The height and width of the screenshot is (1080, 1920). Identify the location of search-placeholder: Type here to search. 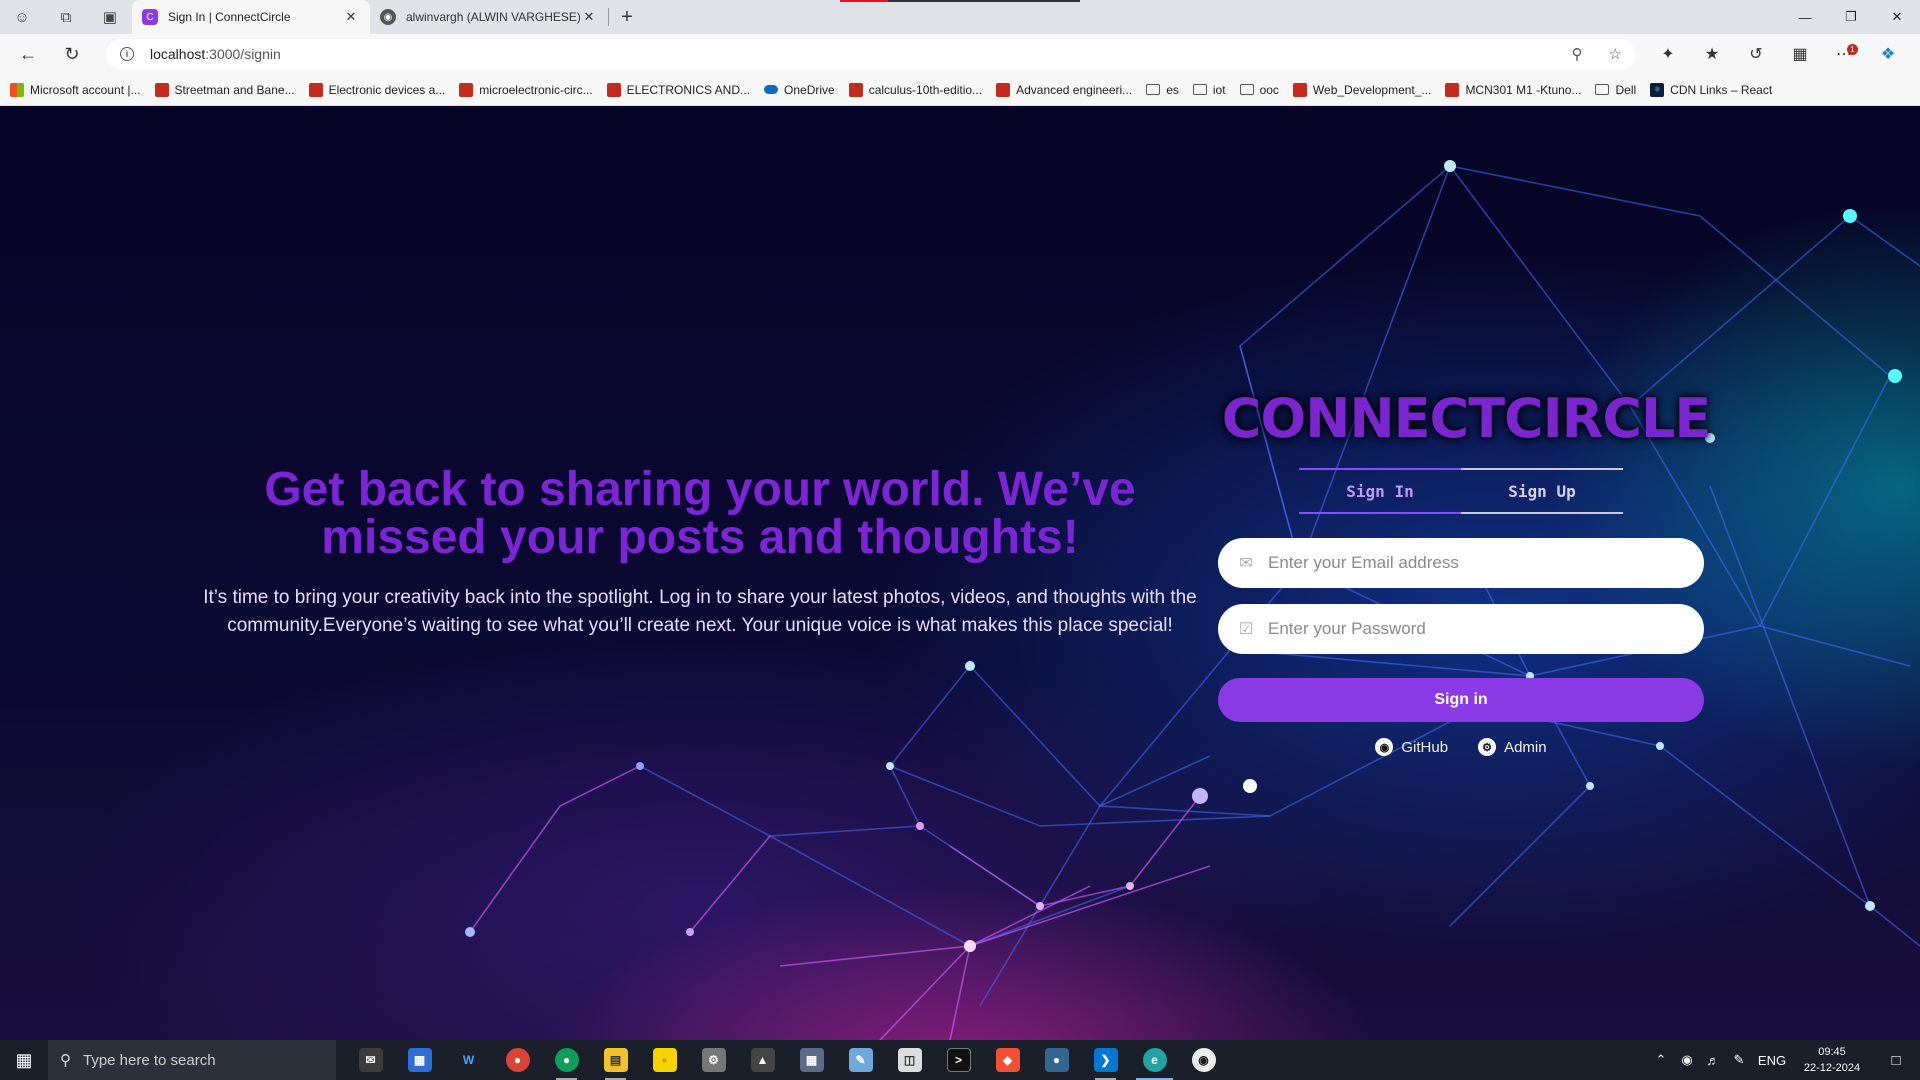
(149, 1060).